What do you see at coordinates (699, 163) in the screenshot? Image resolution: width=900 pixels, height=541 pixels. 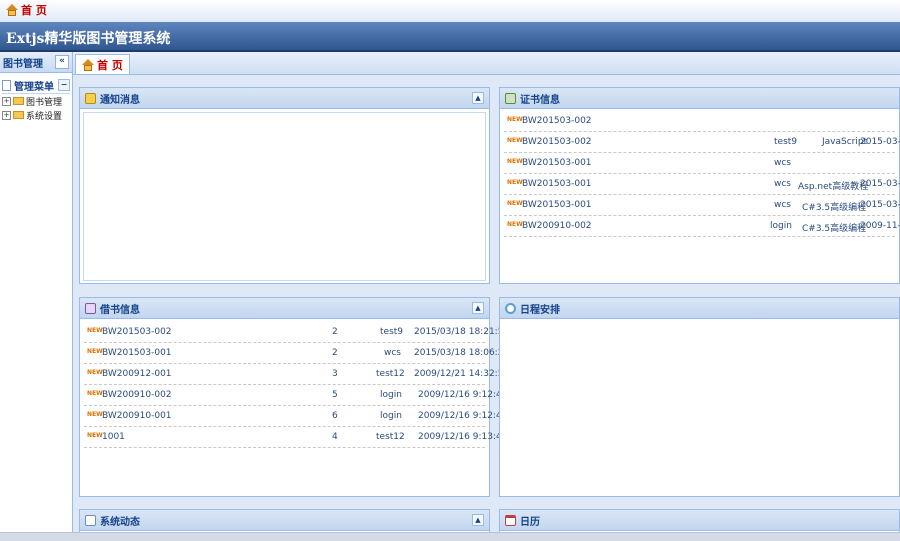 I see `list-item: NEW BW201503-001 wcs` at bounding box center [699, 163].